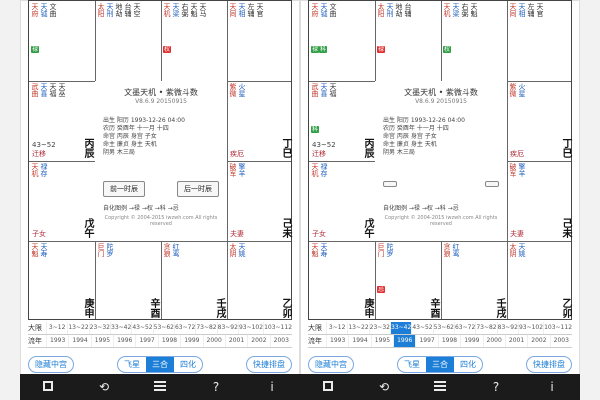 Image resolution: width=600 pixels, height=400 pixels. What do you see at coordinates (390, 184) in the screenshot?
I see `prev-hour-button` at bounding box center [390, 184].